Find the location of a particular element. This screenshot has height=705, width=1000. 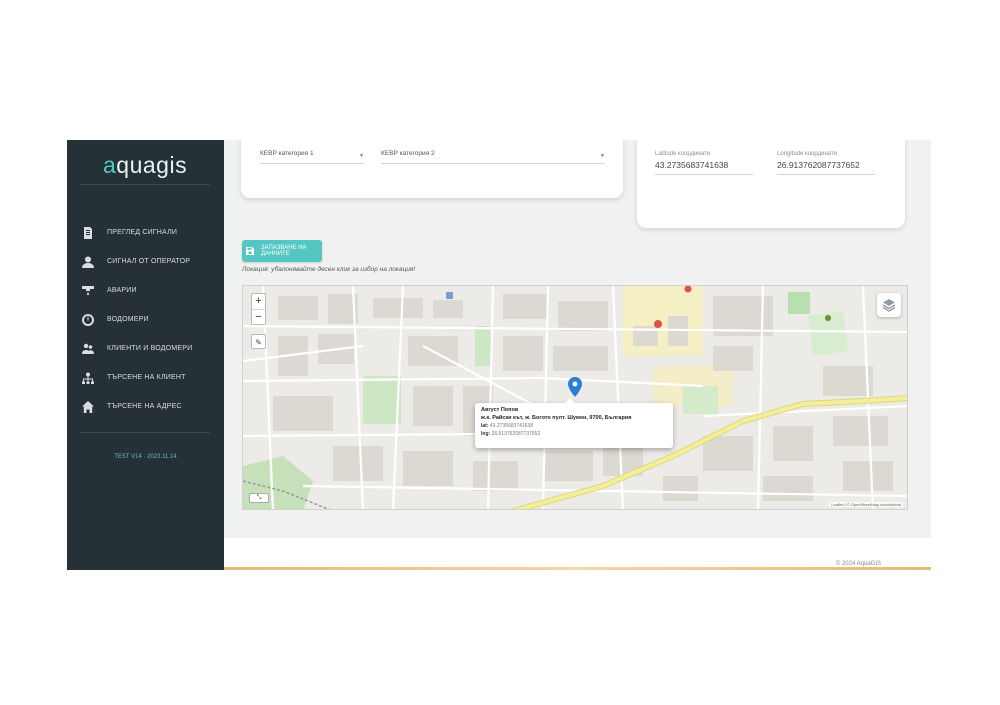

sidebar-item-label: КЛИЕНТИ И ВОДОМЕРИ is located at coordinates (150, 348).